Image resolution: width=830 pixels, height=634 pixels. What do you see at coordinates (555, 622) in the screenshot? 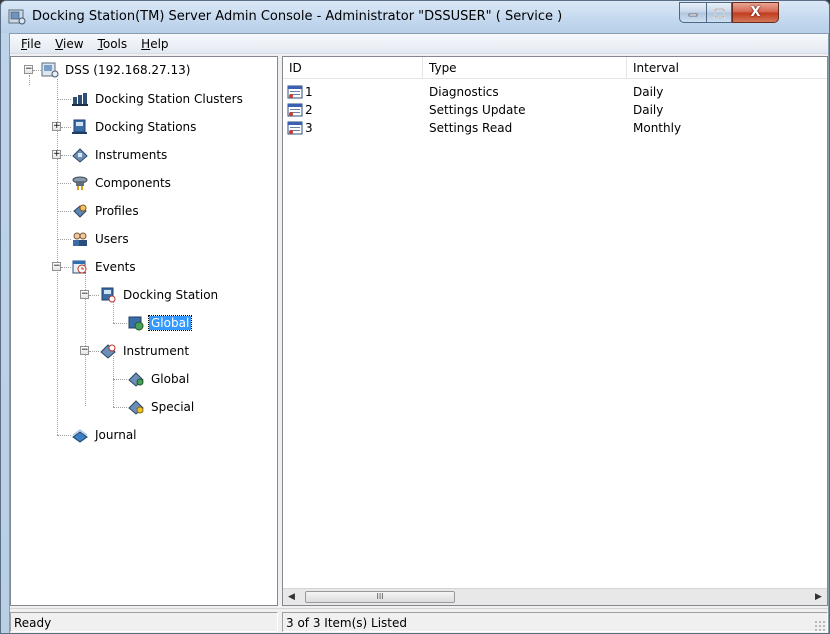
I see `status-item-count: 3 of 3 Item(s) Listed` at bounding box center [555, 622].